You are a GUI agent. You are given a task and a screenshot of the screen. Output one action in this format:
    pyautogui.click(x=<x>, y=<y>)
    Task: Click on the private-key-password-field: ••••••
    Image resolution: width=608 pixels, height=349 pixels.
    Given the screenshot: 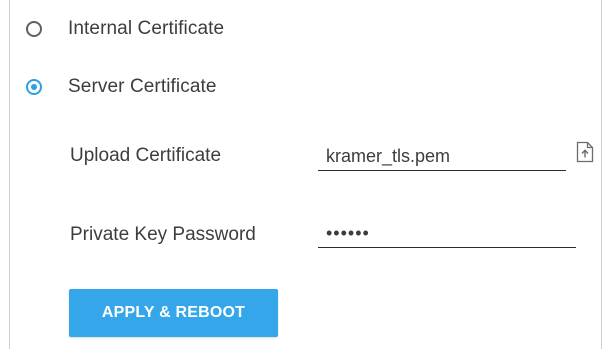 What is the action you would take?
    pyautogui.click(x=447, y=233)
    